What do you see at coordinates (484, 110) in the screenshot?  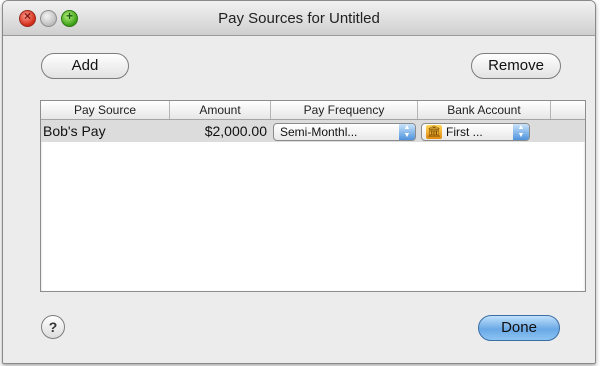 I see `column-header-bank-account: Bank Account` at bounding box center [484, 110].